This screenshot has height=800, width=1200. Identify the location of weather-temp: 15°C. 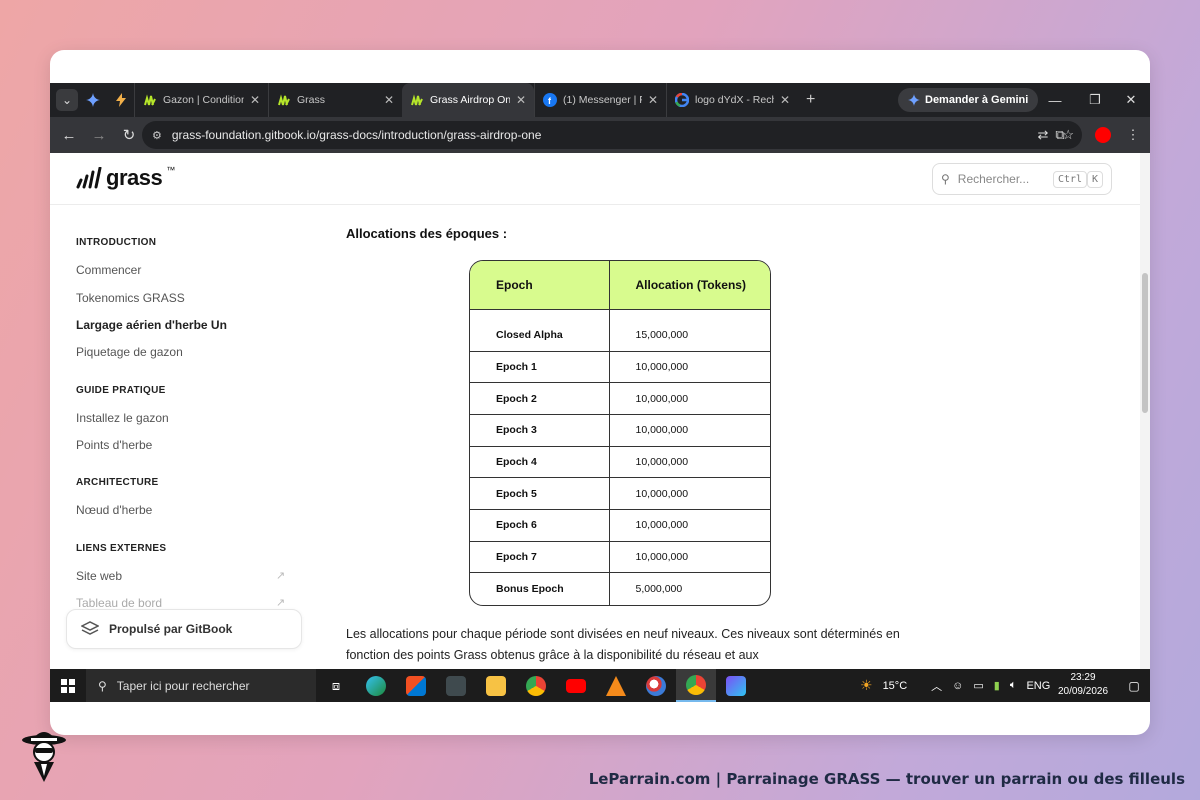
(895, 686).